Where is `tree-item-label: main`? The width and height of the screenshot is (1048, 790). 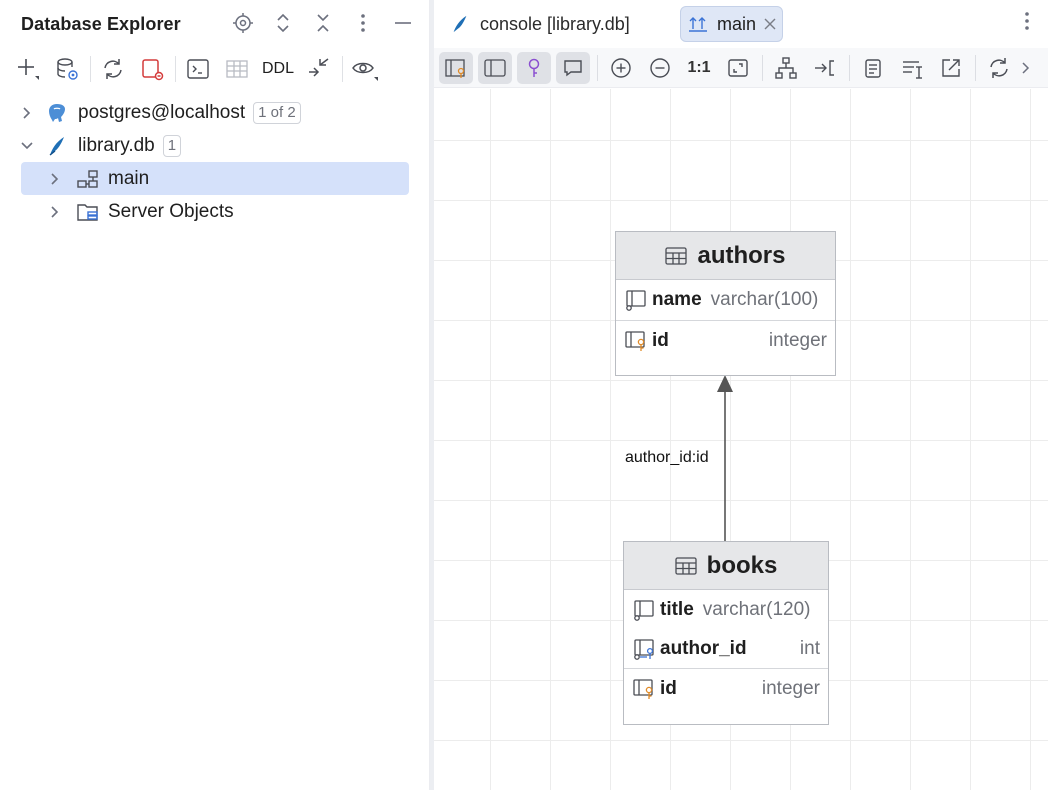
tree-item-label: main is located at coordinates (129, 178).